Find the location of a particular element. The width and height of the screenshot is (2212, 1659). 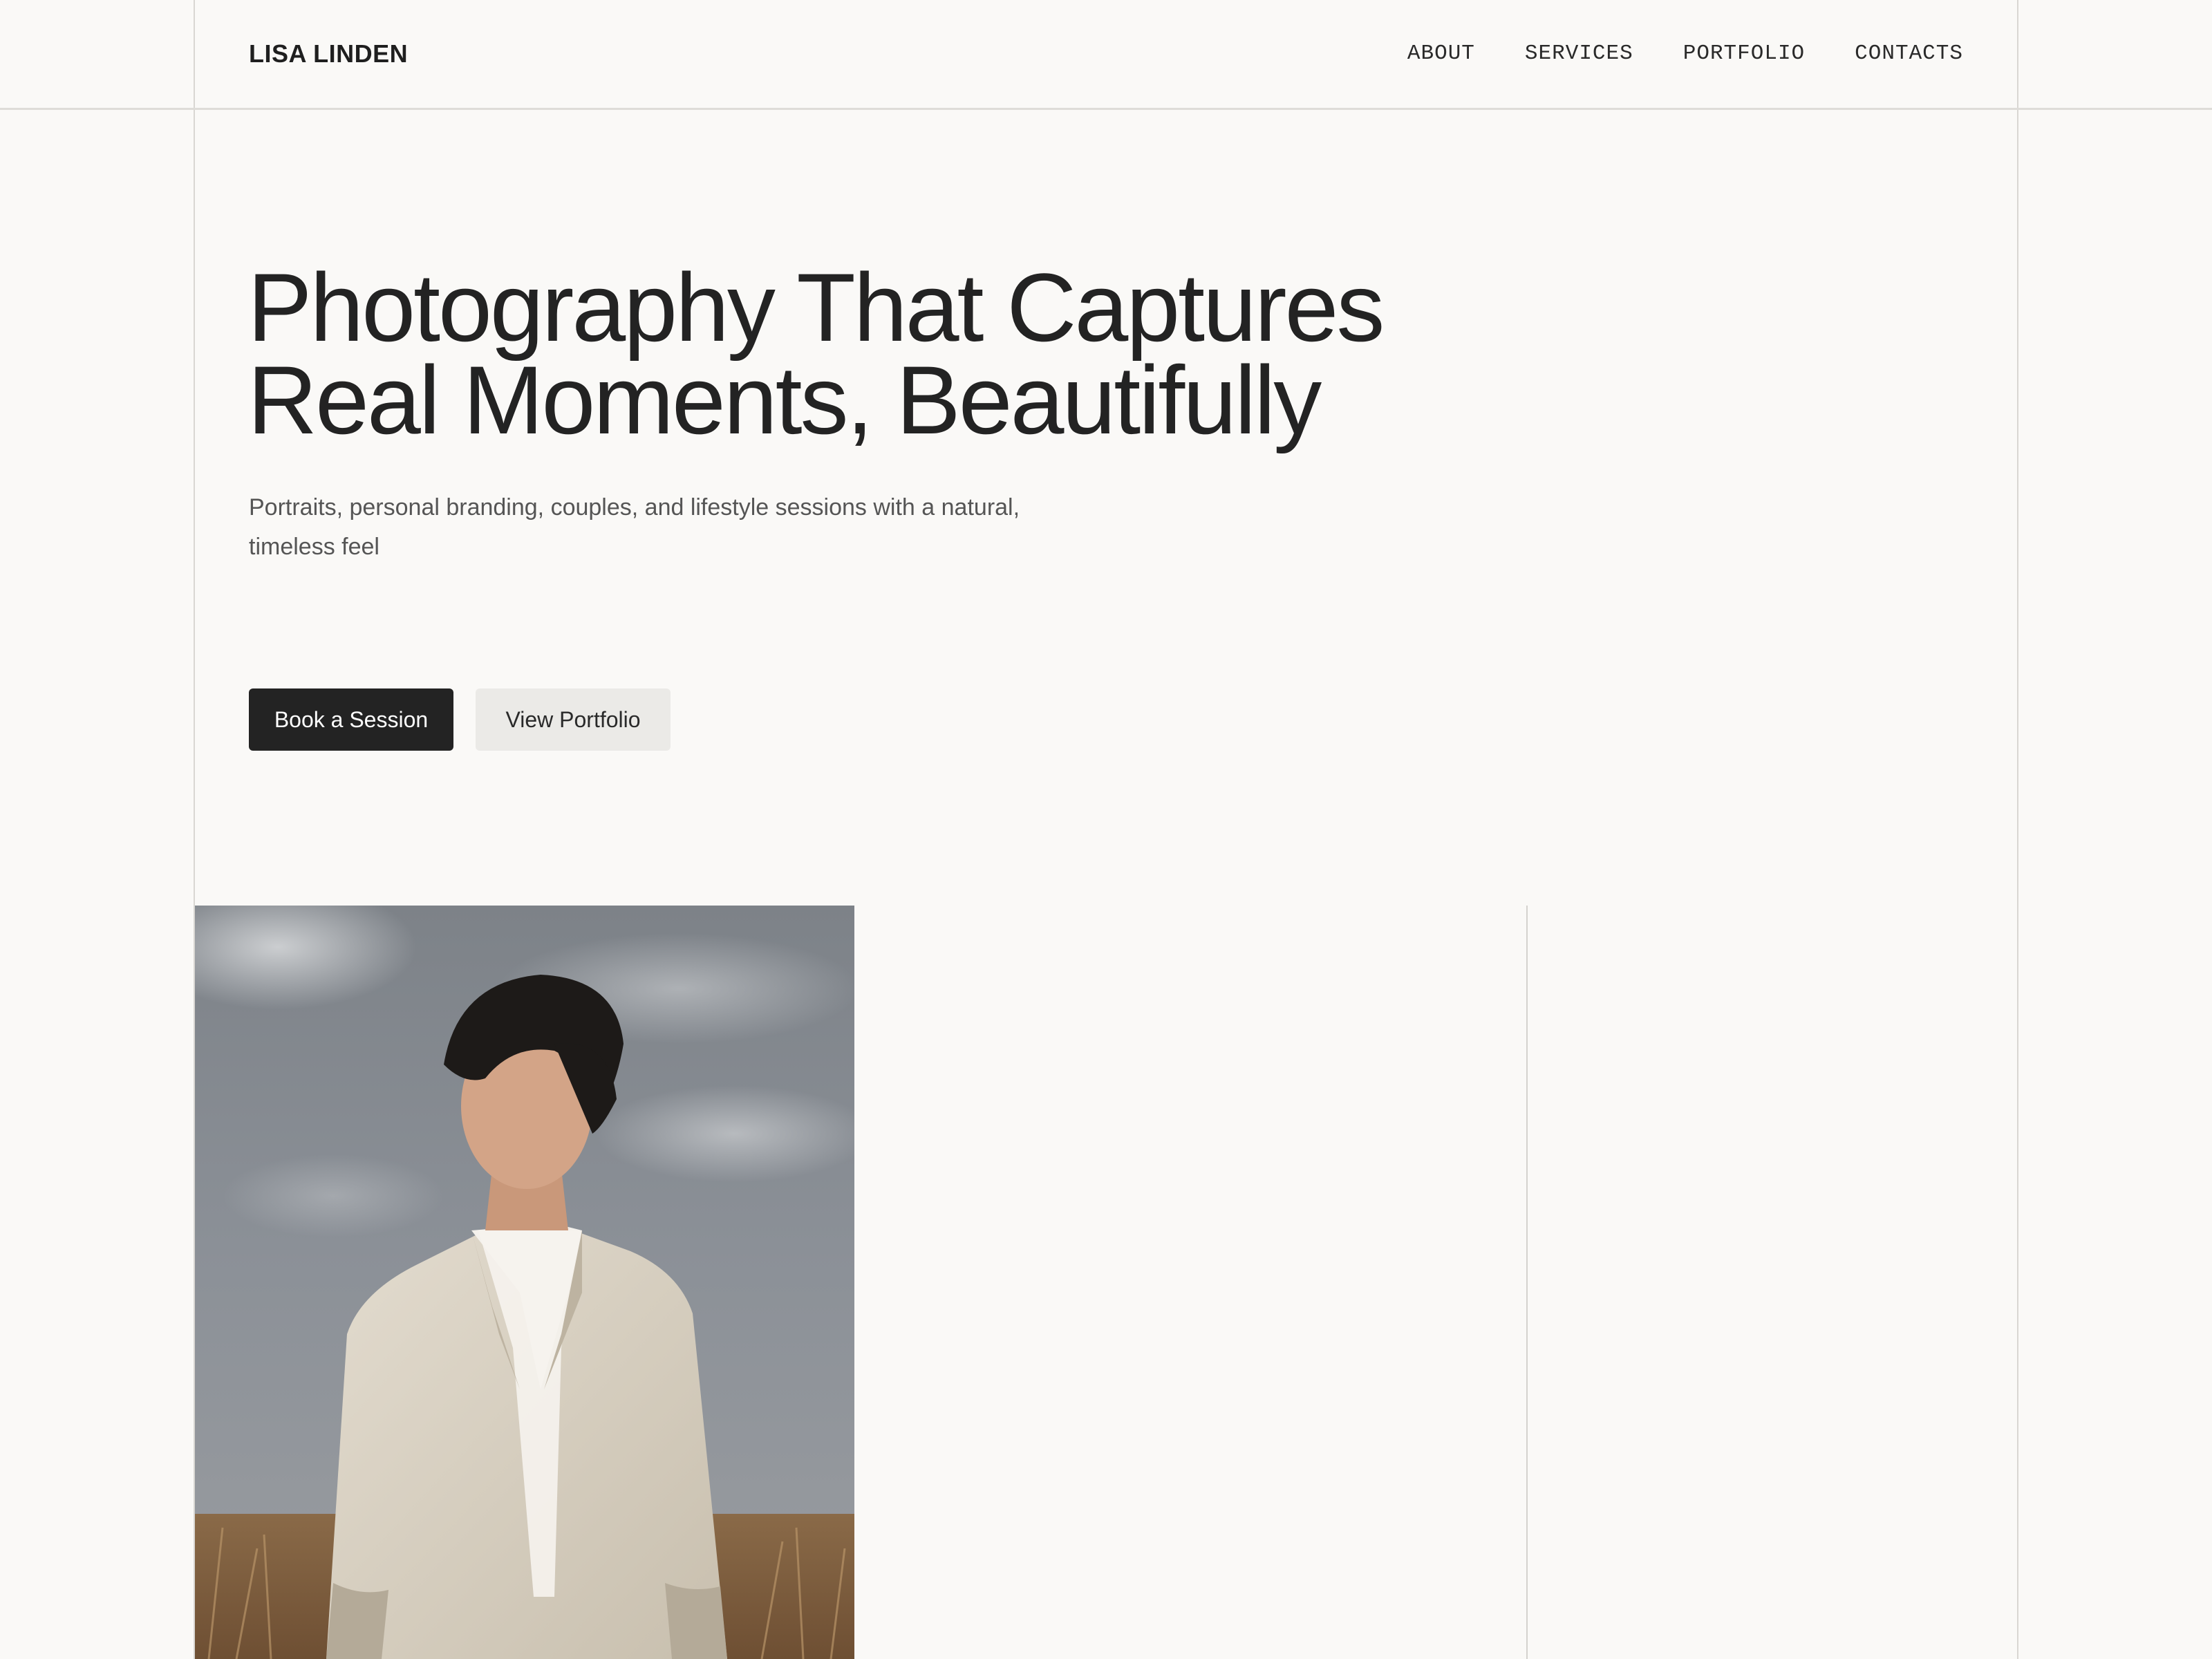

header-divider is located at coordinates (1106, 109).